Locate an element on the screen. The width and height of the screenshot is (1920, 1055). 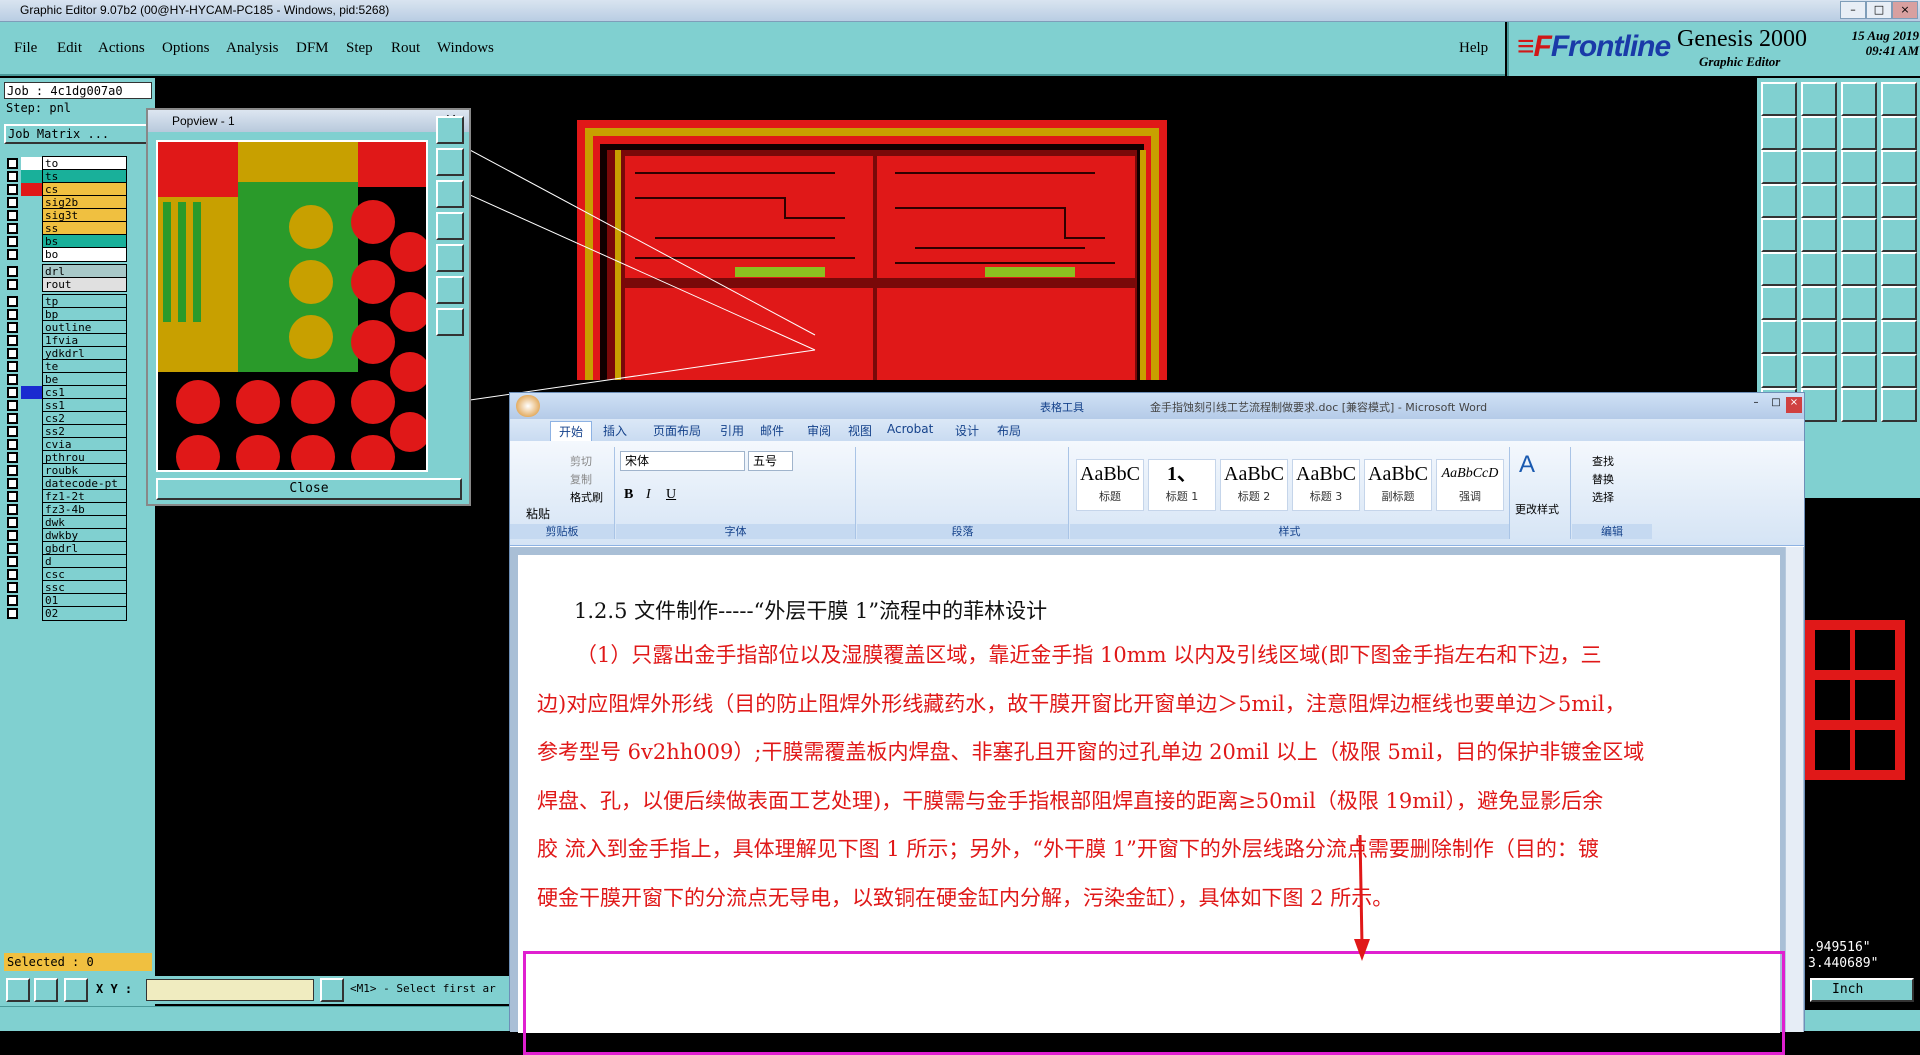
menu-options: Options is located at coordinates (186, 48).